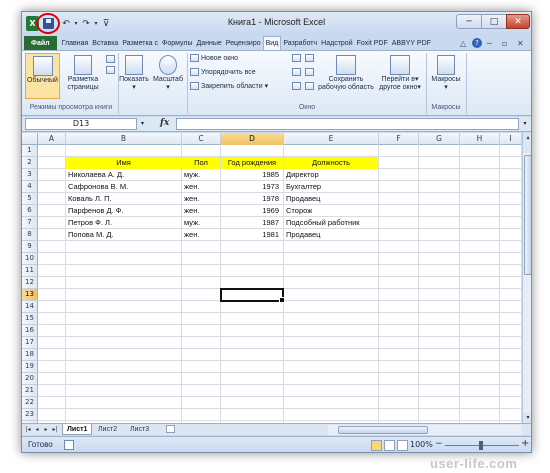 This screenshot has width=550, height=473. Describe the element at coordinates (37, 430) in the screenshot. I see `sheet-nav-icon: ◂` at that location.